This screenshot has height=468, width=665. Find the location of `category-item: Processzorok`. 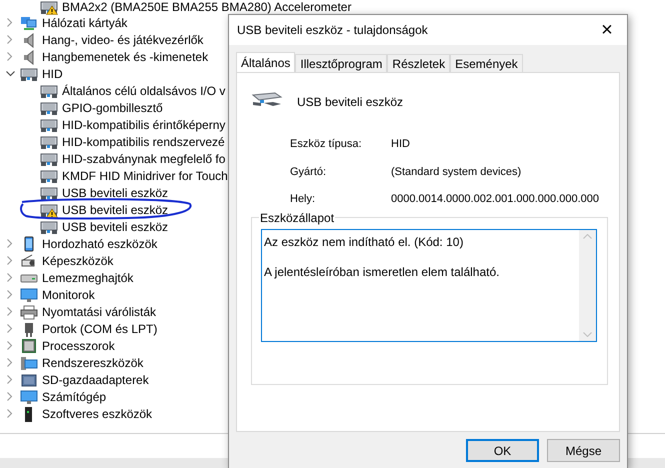

category-item: Processzorok is located at coordinates (76, 345).